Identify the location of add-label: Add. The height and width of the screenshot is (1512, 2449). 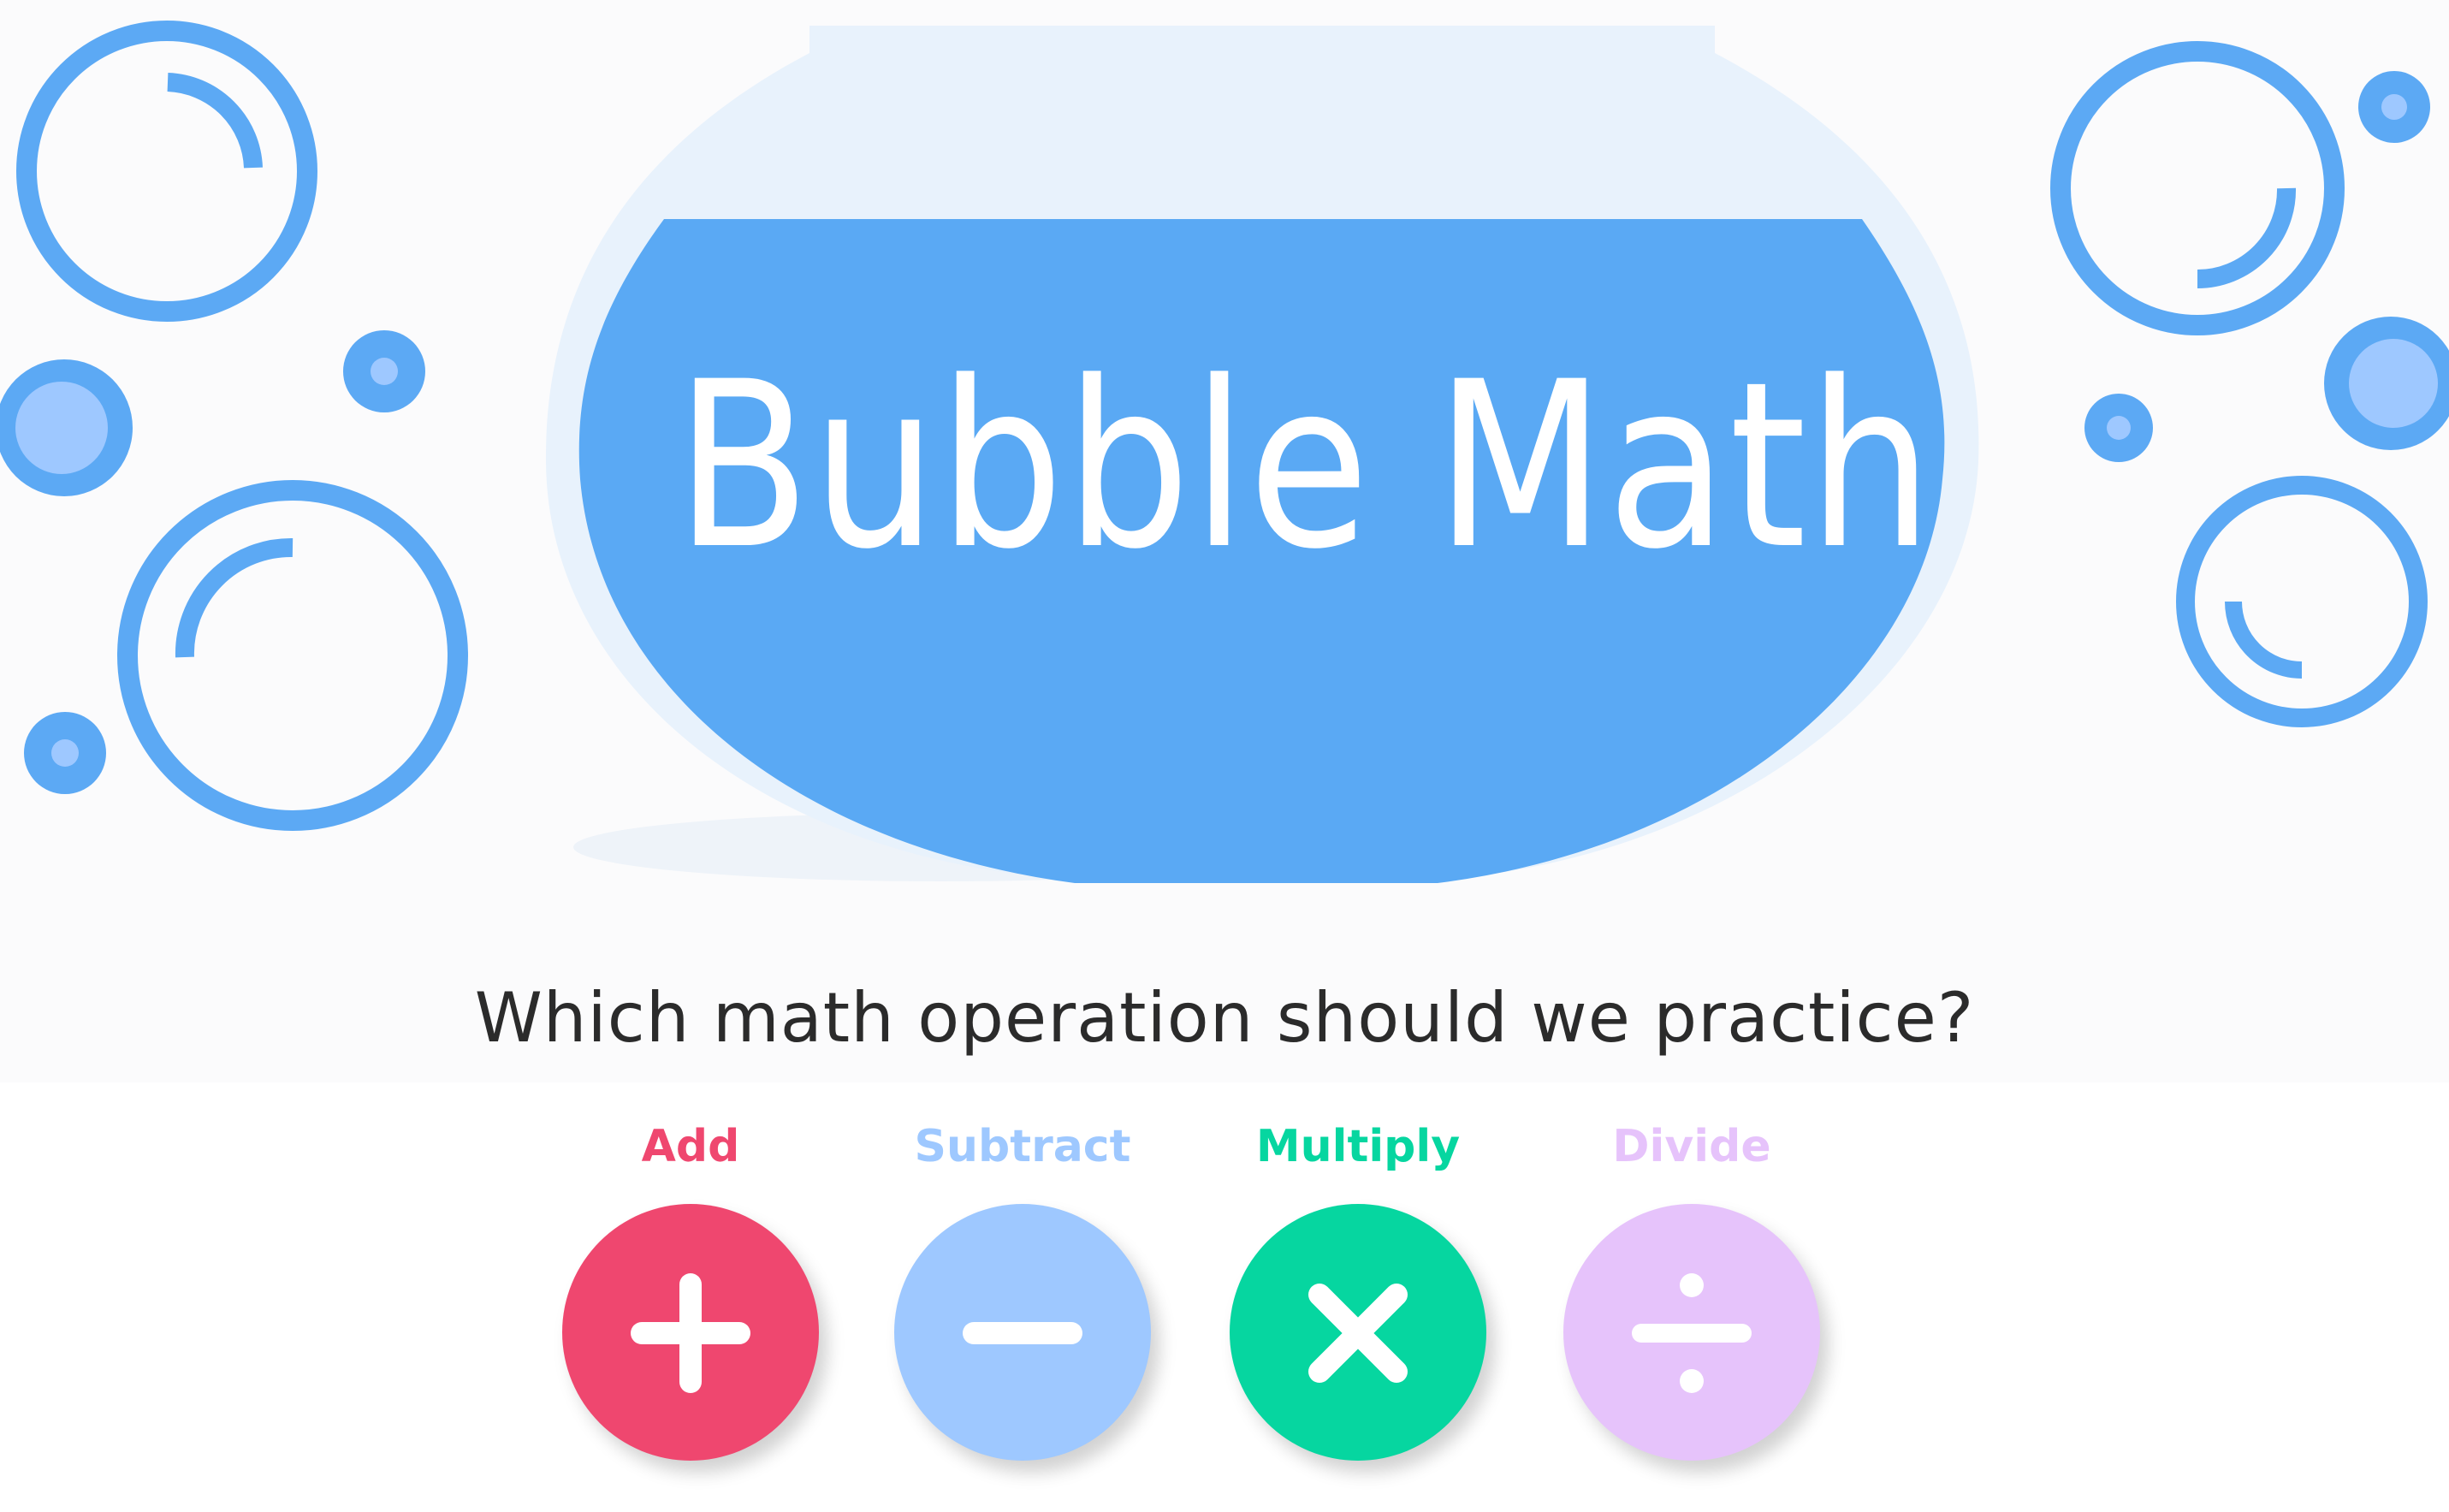
(690, 1146).